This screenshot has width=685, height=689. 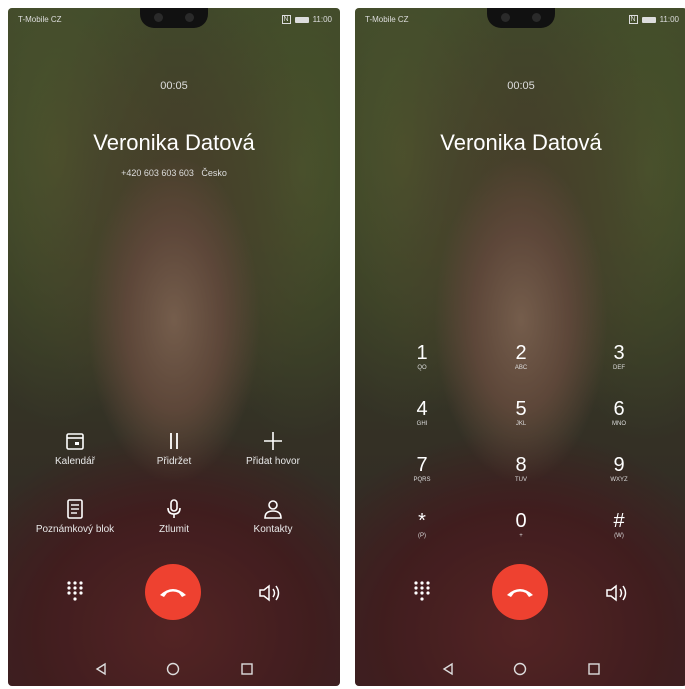 I want to click on front-camera-icon, so click(x=158, y=17).